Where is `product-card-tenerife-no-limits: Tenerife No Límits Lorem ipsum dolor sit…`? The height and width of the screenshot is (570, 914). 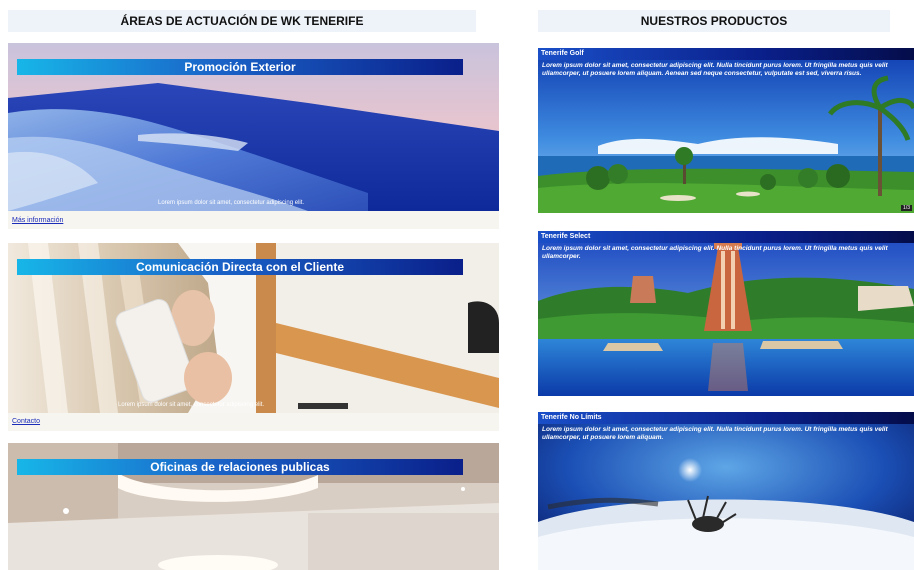
product-card-tenerife-no-limits: Tenerife No Límits Lorem ipsum dolor sit… is located at coordinates (726, 491).